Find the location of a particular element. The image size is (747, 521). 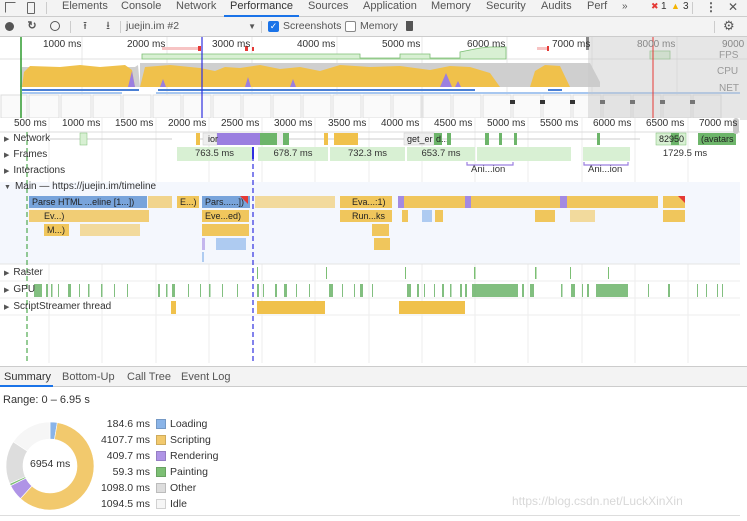

warning-icon: ▲ is located at coordinates (675, 6).